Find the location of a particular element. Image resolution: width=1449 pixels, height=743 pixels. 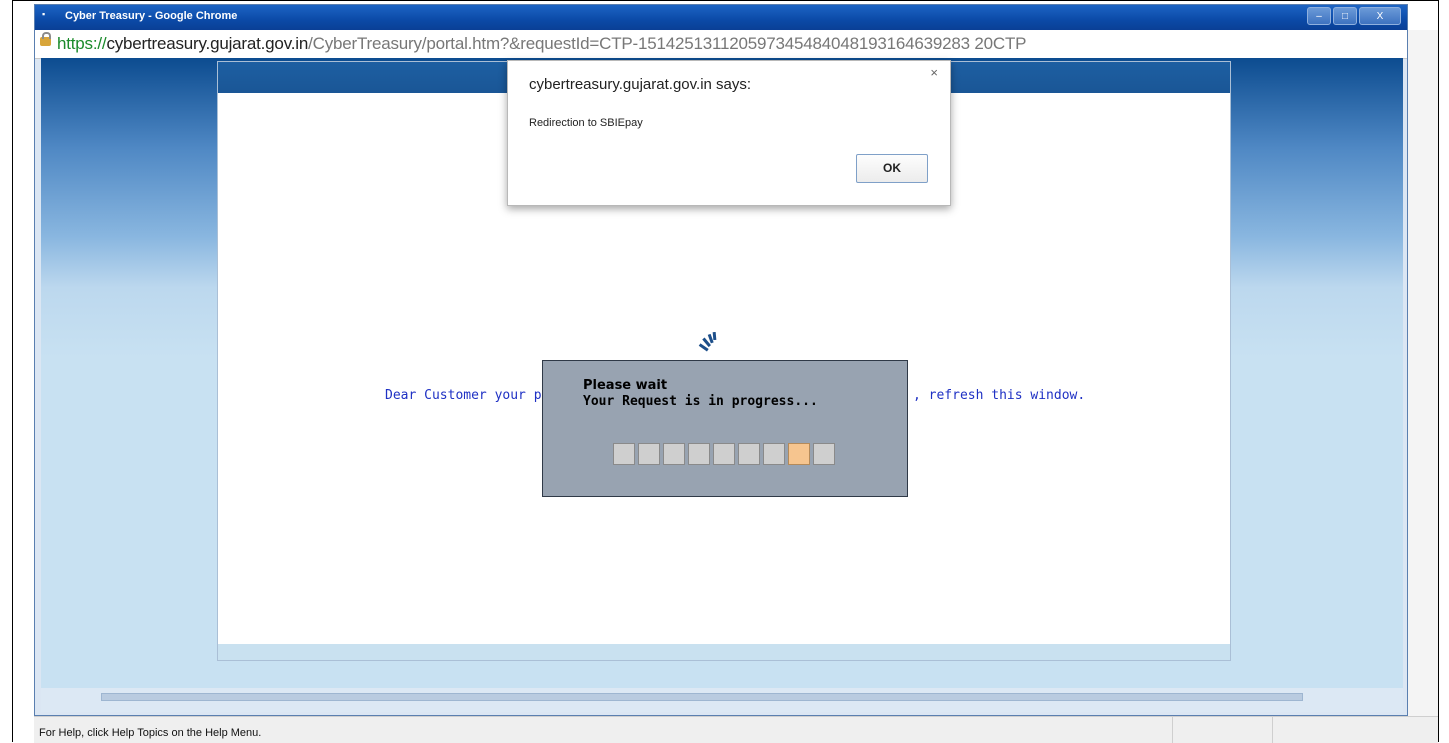

horizontal-scrollbar is located at coordinates (702, 697).